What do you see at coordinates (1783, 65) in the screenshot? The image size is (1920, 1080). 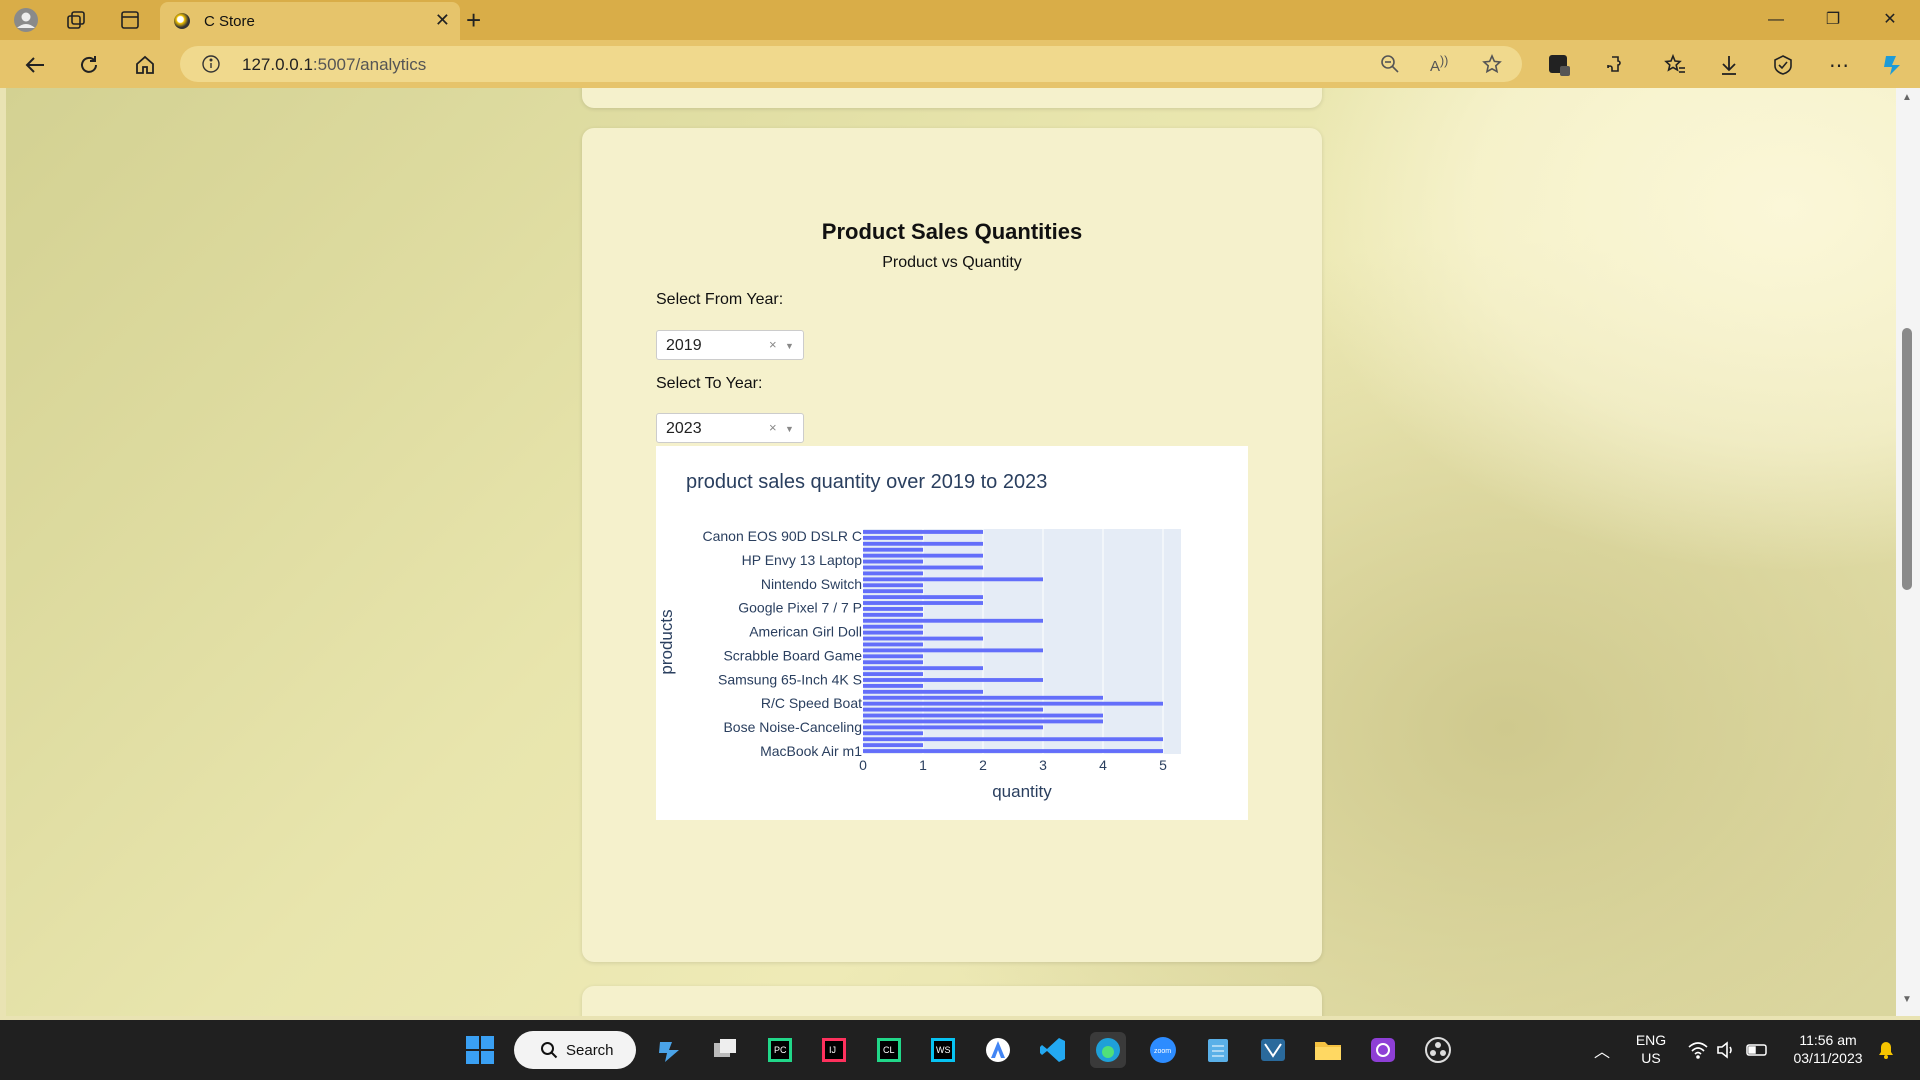 I see `browser-essentials-icon` at bounding box center [1783, 65].